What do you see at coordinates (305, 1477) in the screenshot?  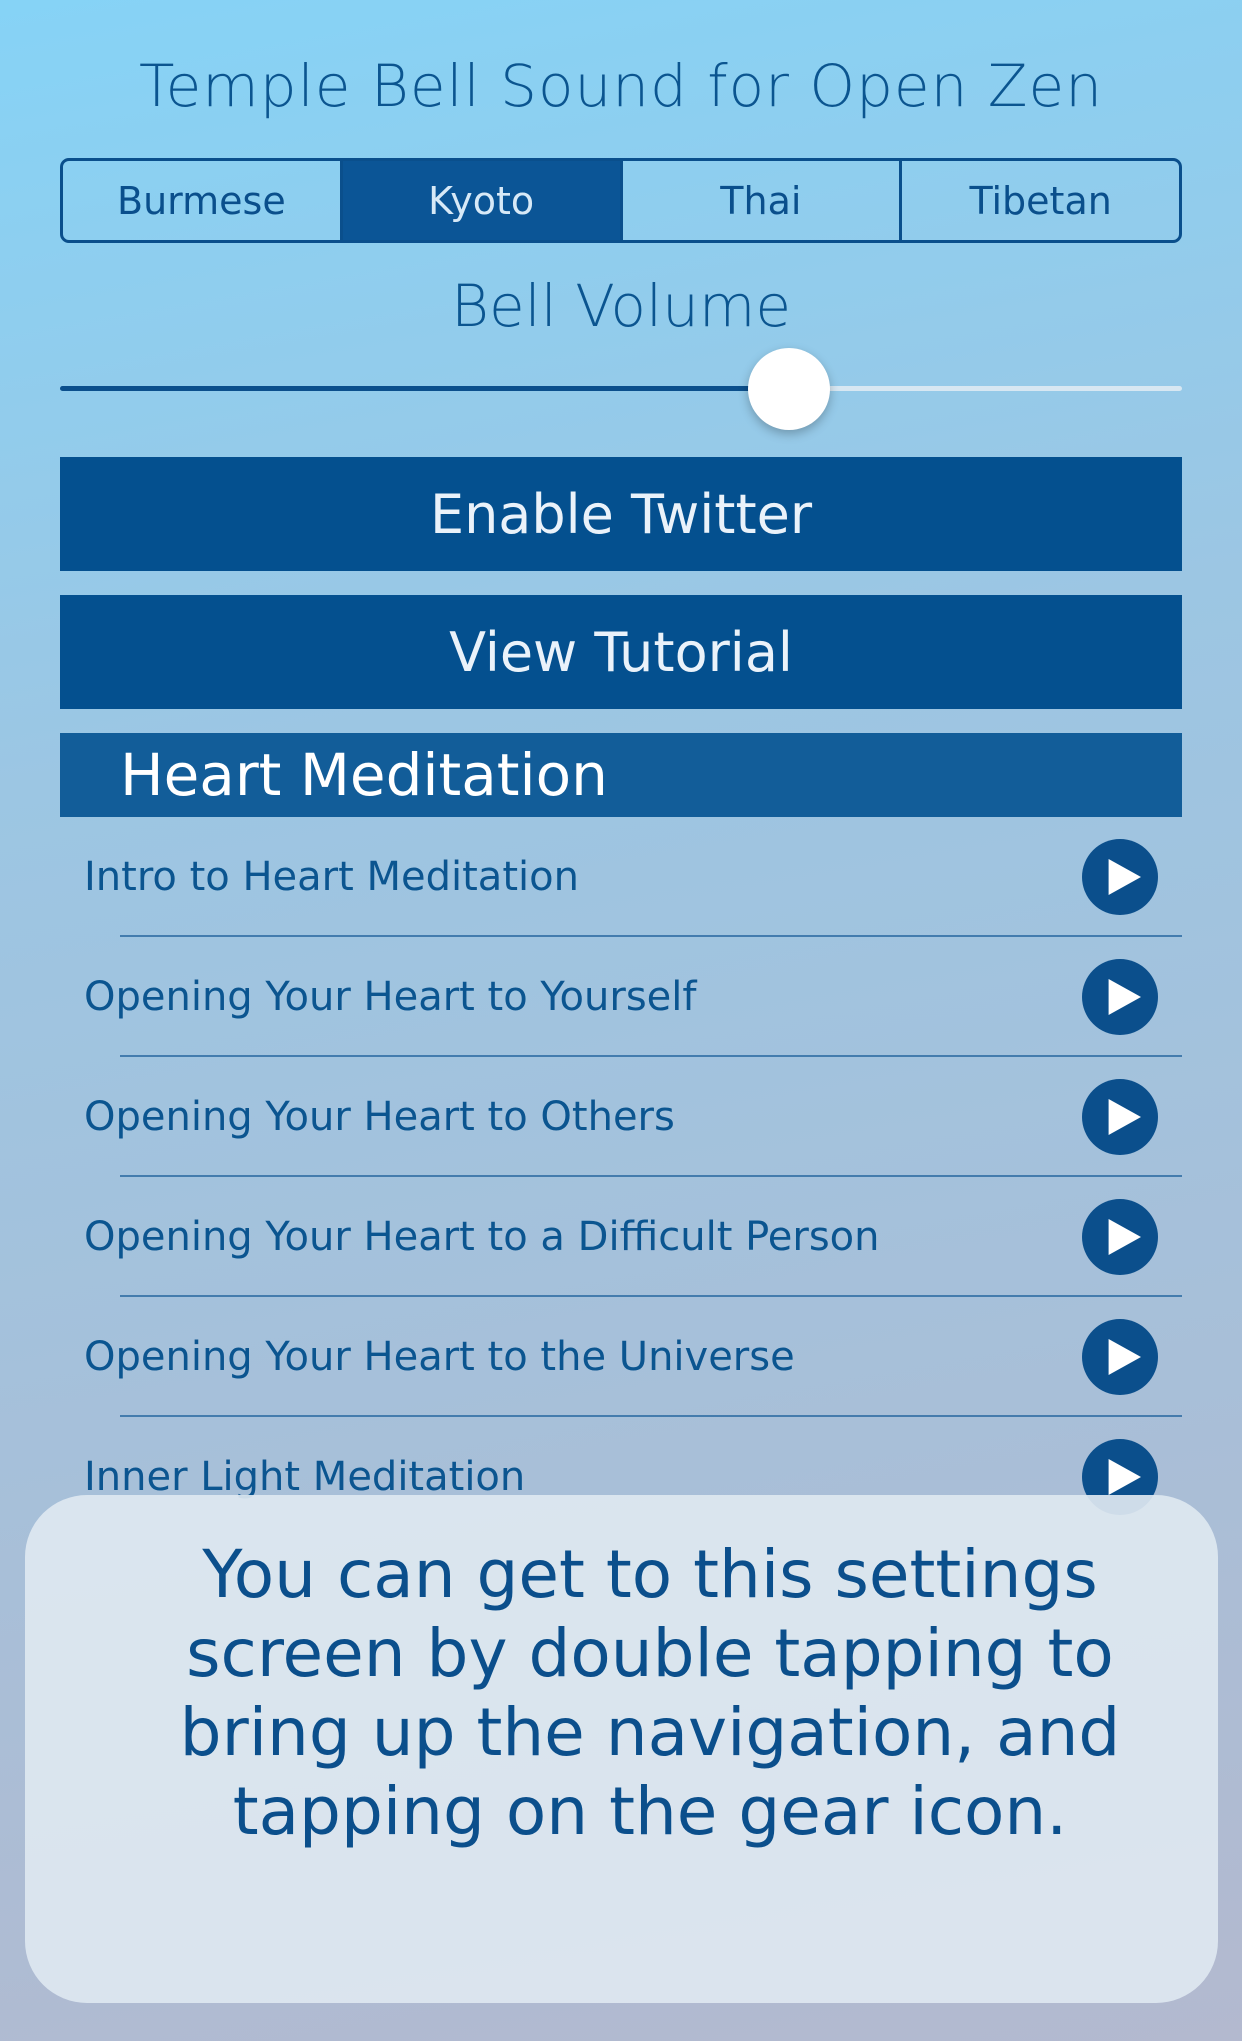 I see `list-item-label: Inner Light Meditation` at bounding box center [305, 1477].